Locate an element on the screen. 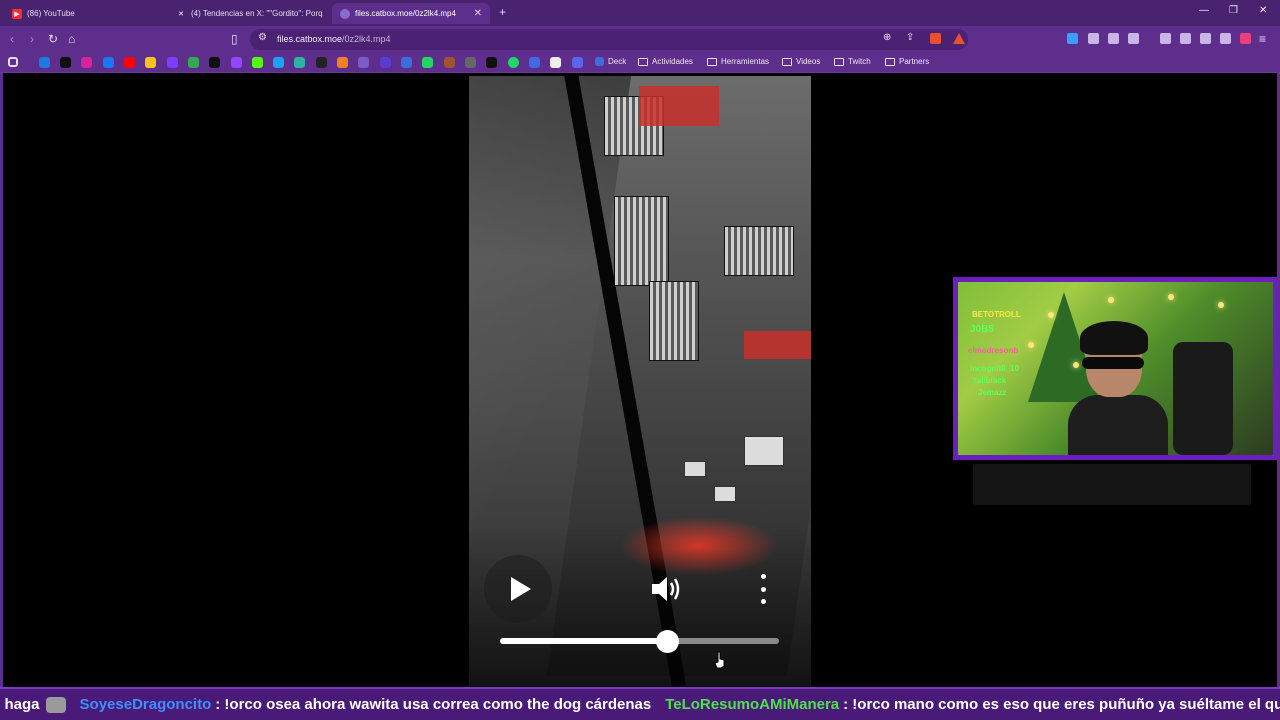  brave-rewards-icon is located at coordinates (959, 38).